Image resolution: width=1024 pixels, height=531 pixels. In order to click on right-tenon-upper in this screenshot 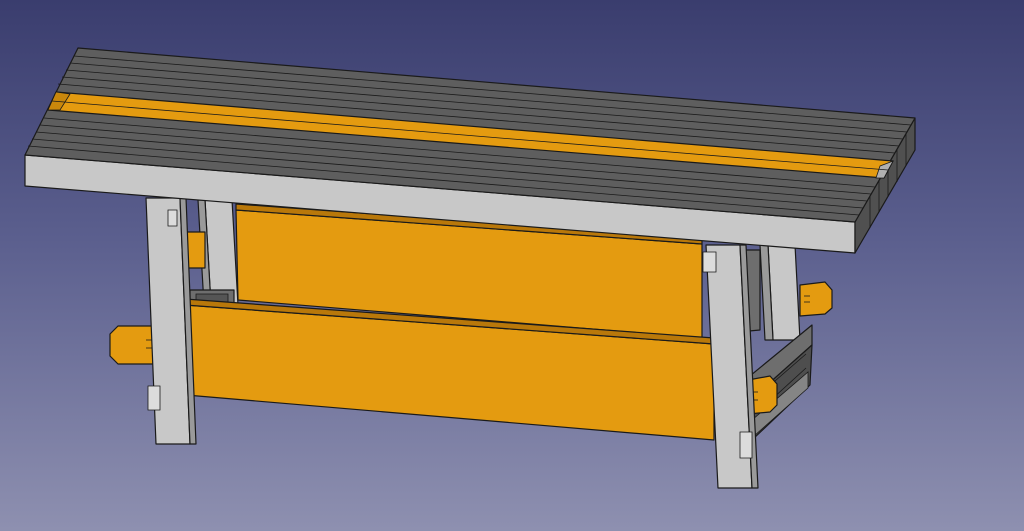, I will do `click(816, 299)`.